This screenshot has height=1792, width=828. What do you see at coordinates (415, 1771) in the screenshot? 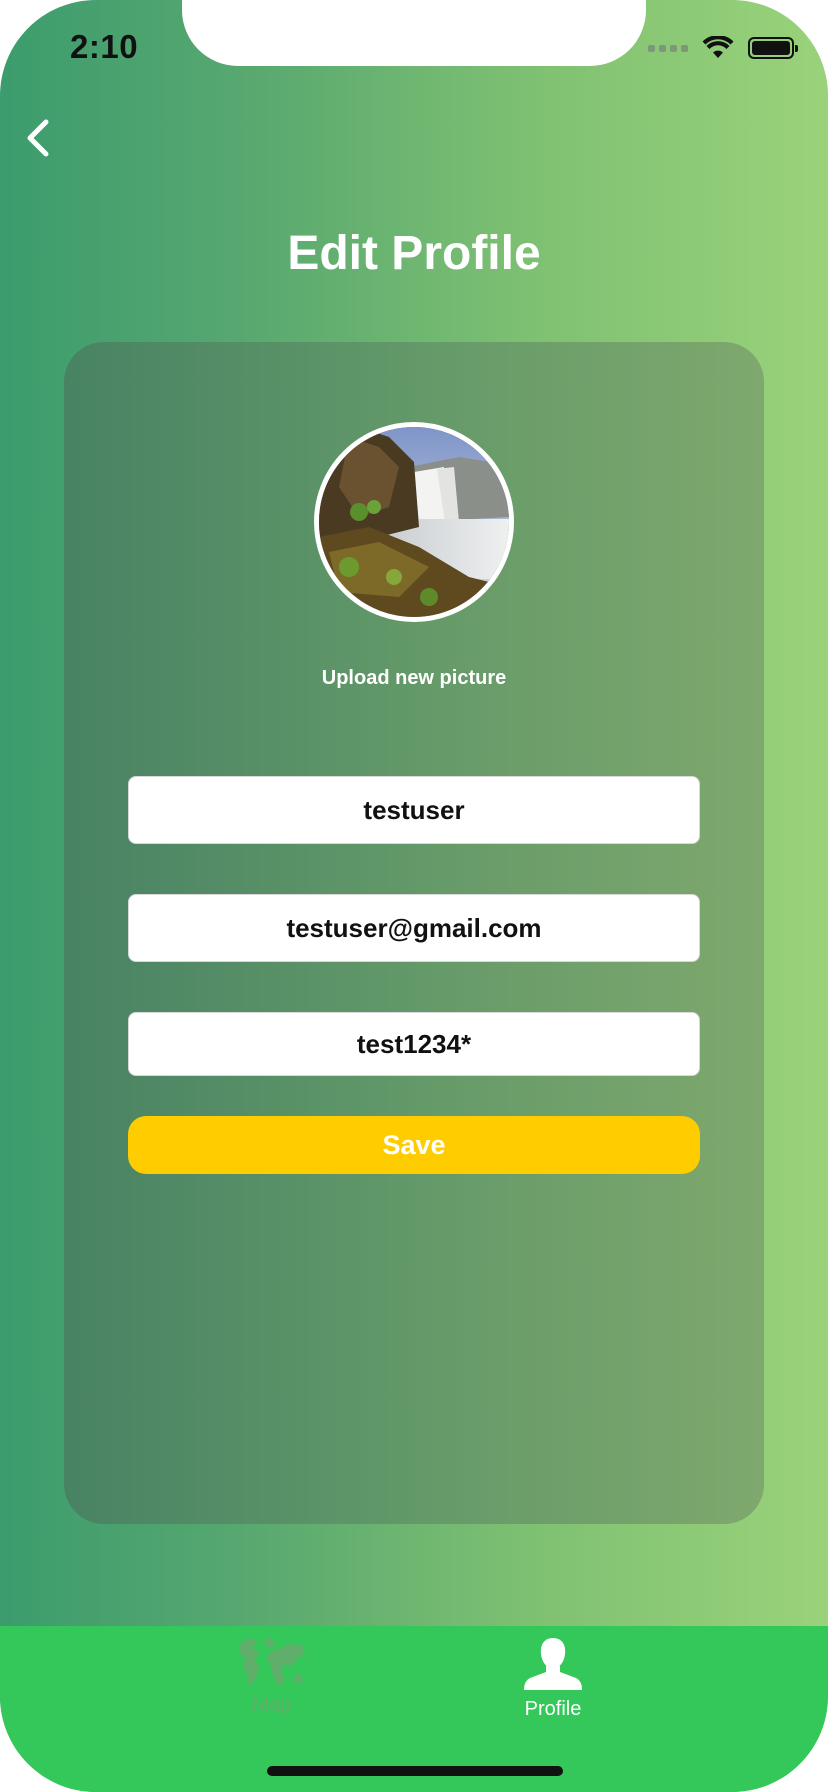
I see `home-indicator` at bounding box center [415, 1771].